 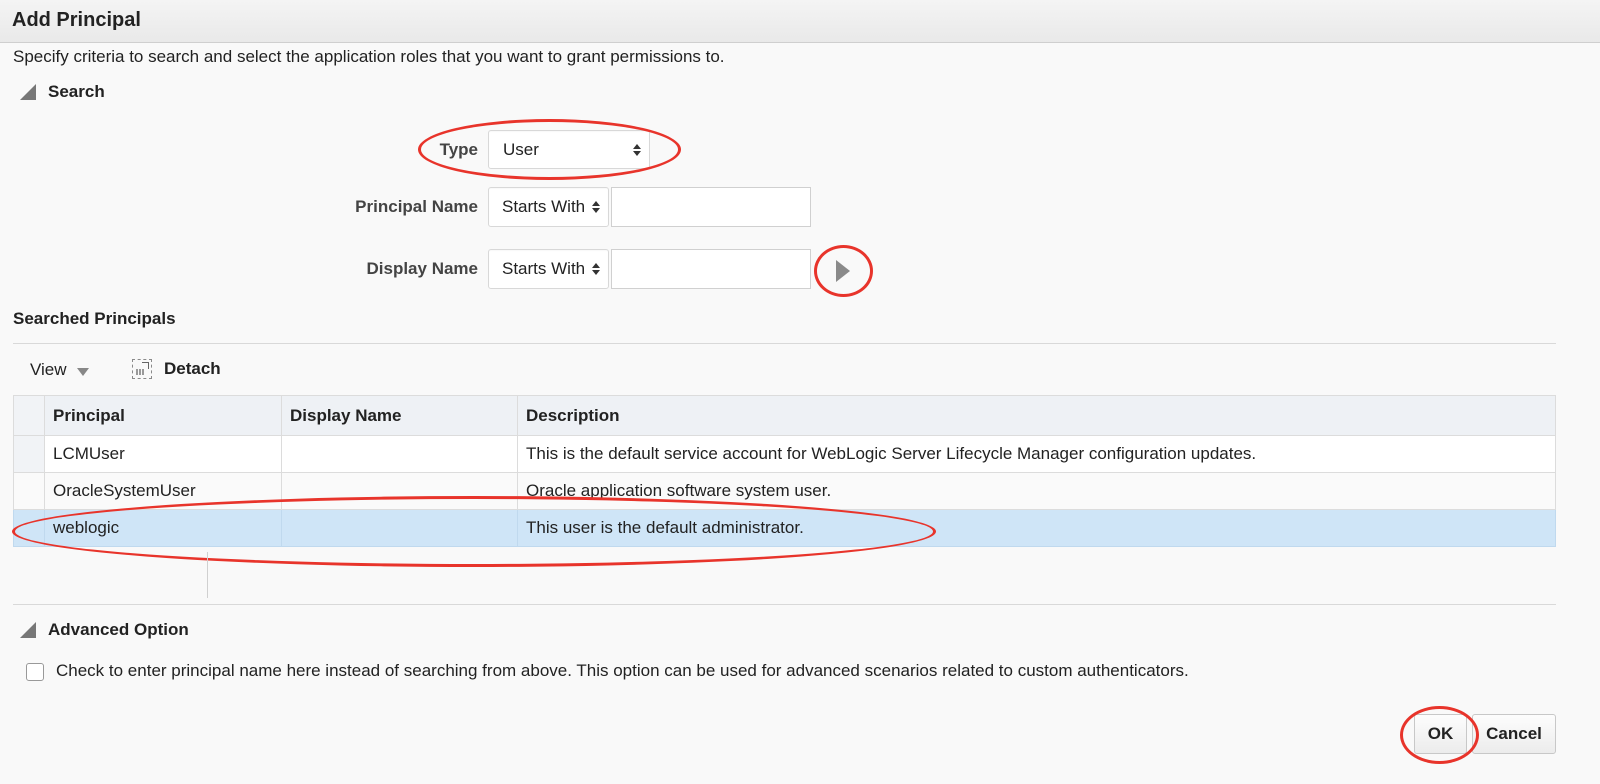 What do you see at coordinates (142, 369) in the screenshot?
I see `detach-icon` at bounding box center [142, 369].